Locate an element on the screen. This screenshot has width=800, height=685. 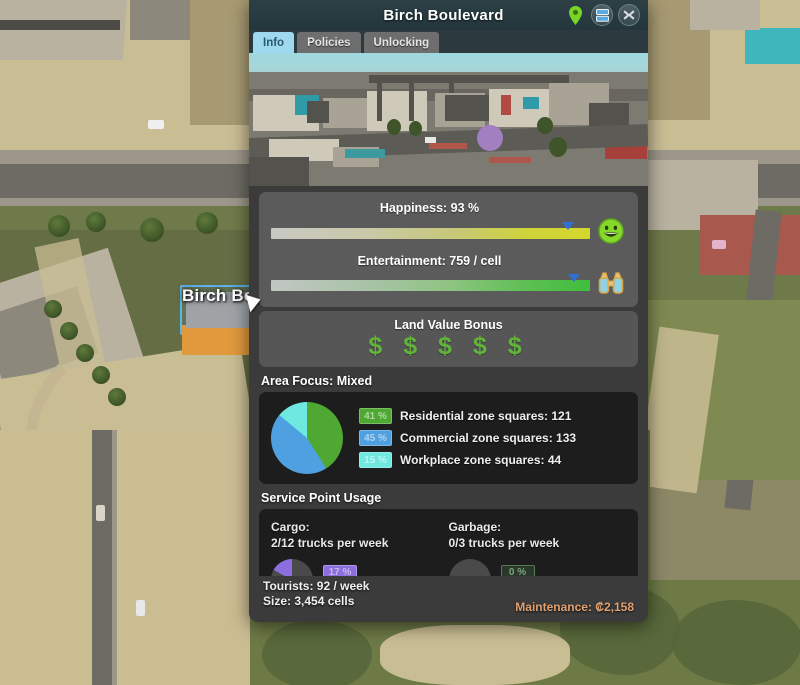
entertainment-bar is located at coordinates (430, 282).